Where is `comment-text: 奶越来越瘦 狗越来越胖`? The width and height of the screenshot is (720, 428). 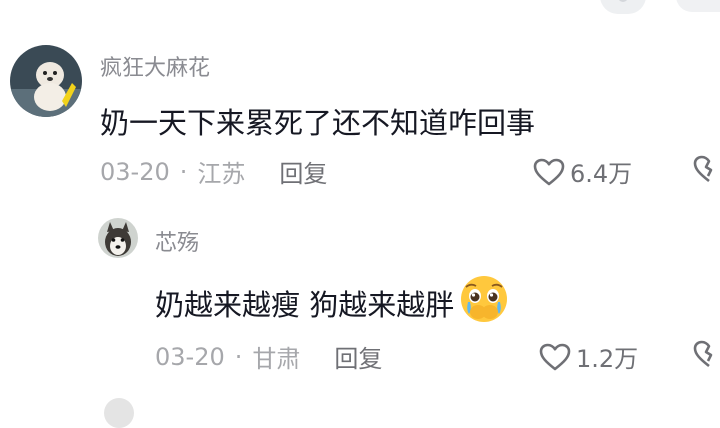 comment-text: 奶越来越瘦 狗越来越胖 is located at coordinates (332, 302).